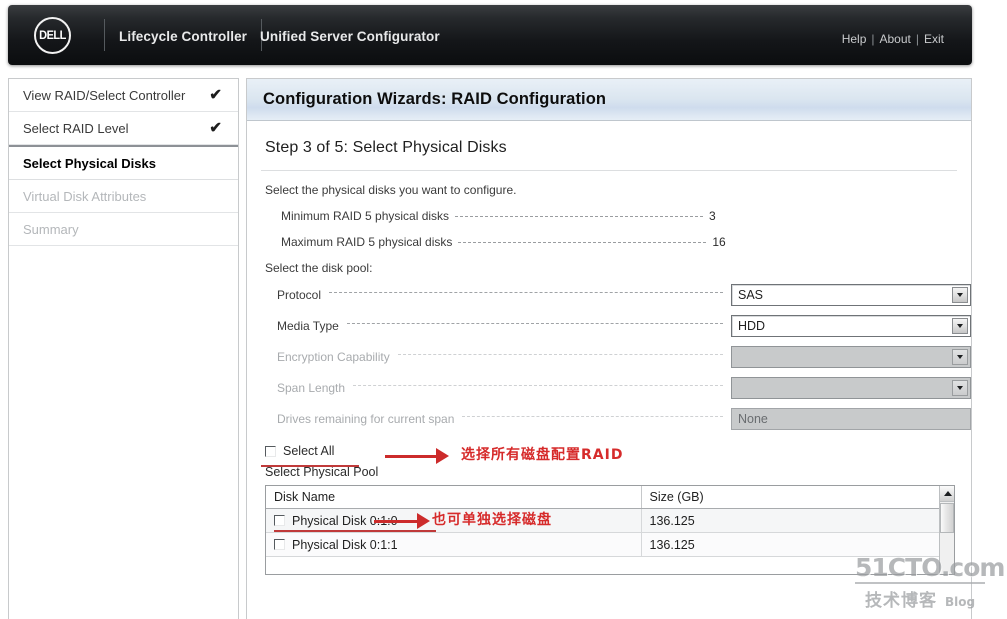  I want to click on exit-link: Exit, so click(934, 39).